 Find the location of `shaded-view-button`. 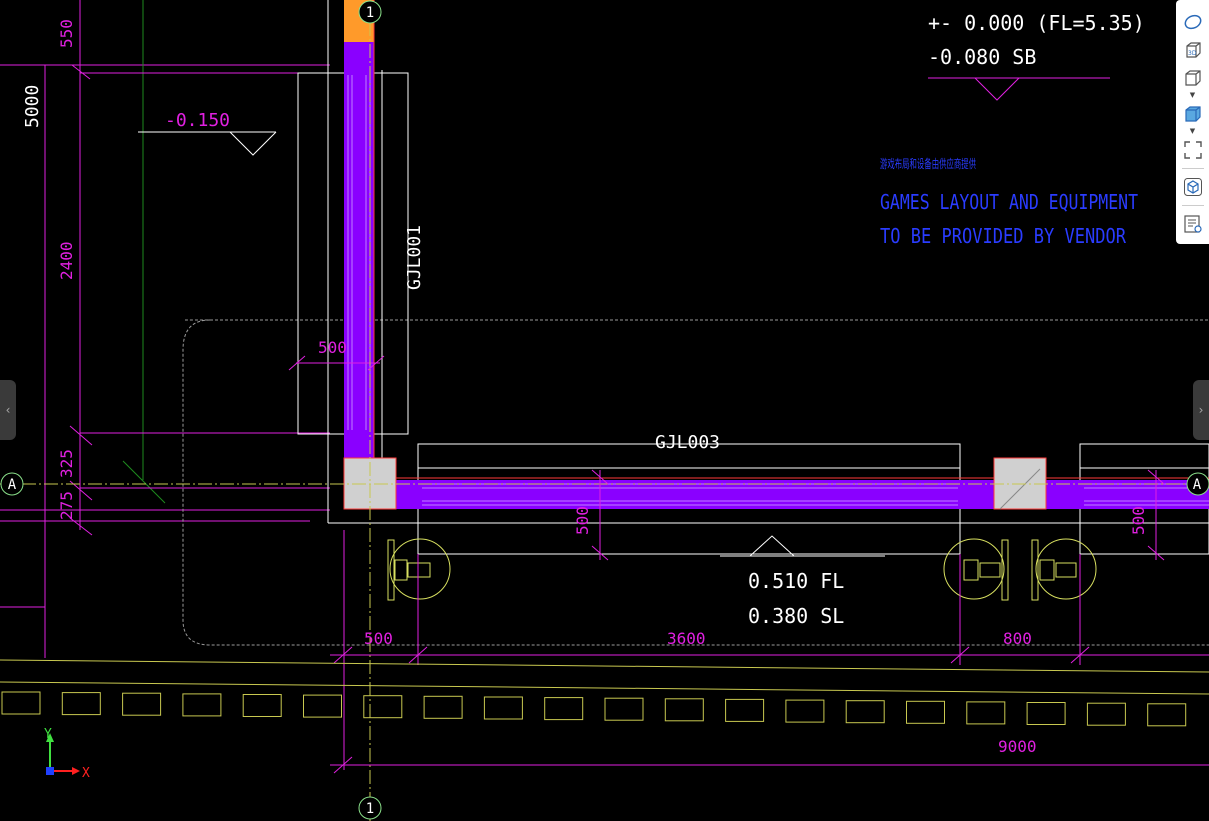

shaded-view-button is located at coordinates (1193, 114).